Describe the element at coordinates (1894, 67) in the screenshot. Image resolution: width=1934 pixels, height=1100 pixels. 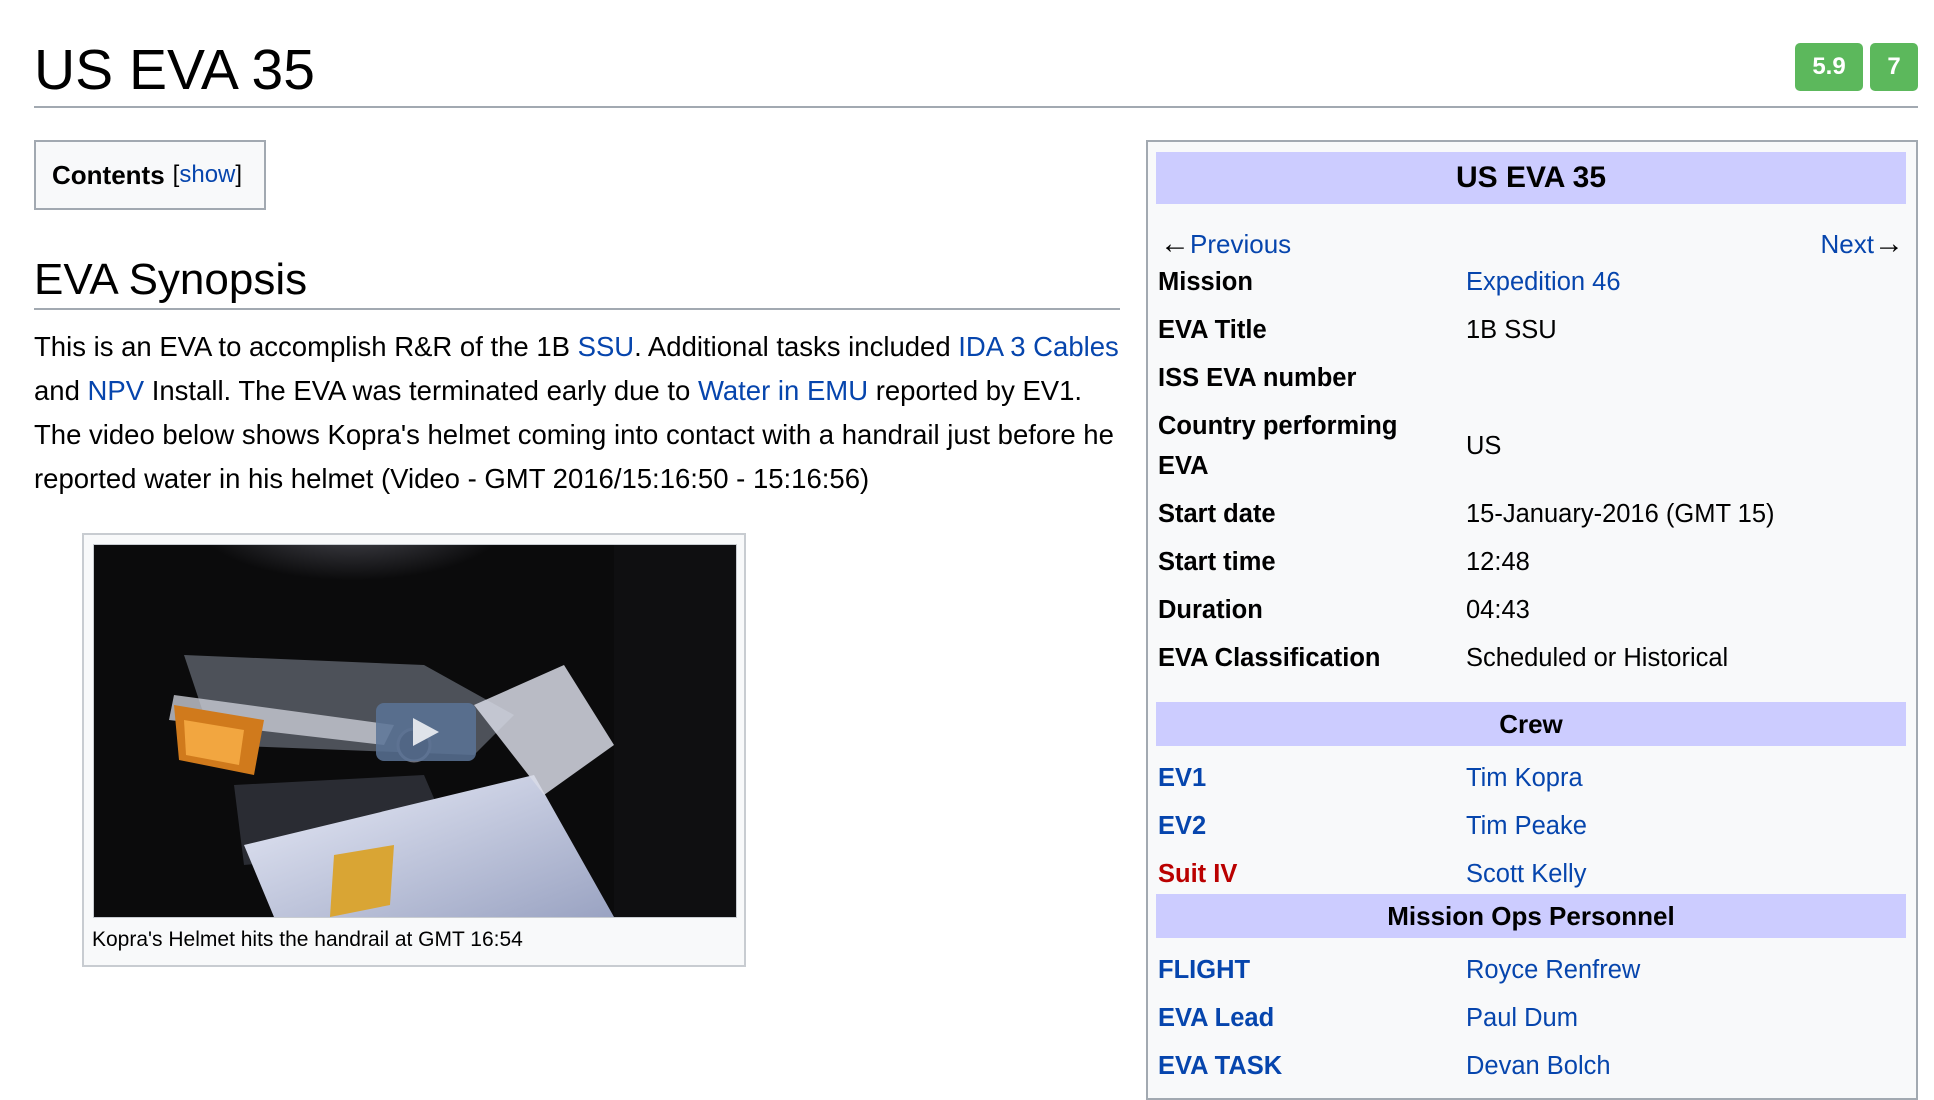
I see `count-badge: 7` at that location.